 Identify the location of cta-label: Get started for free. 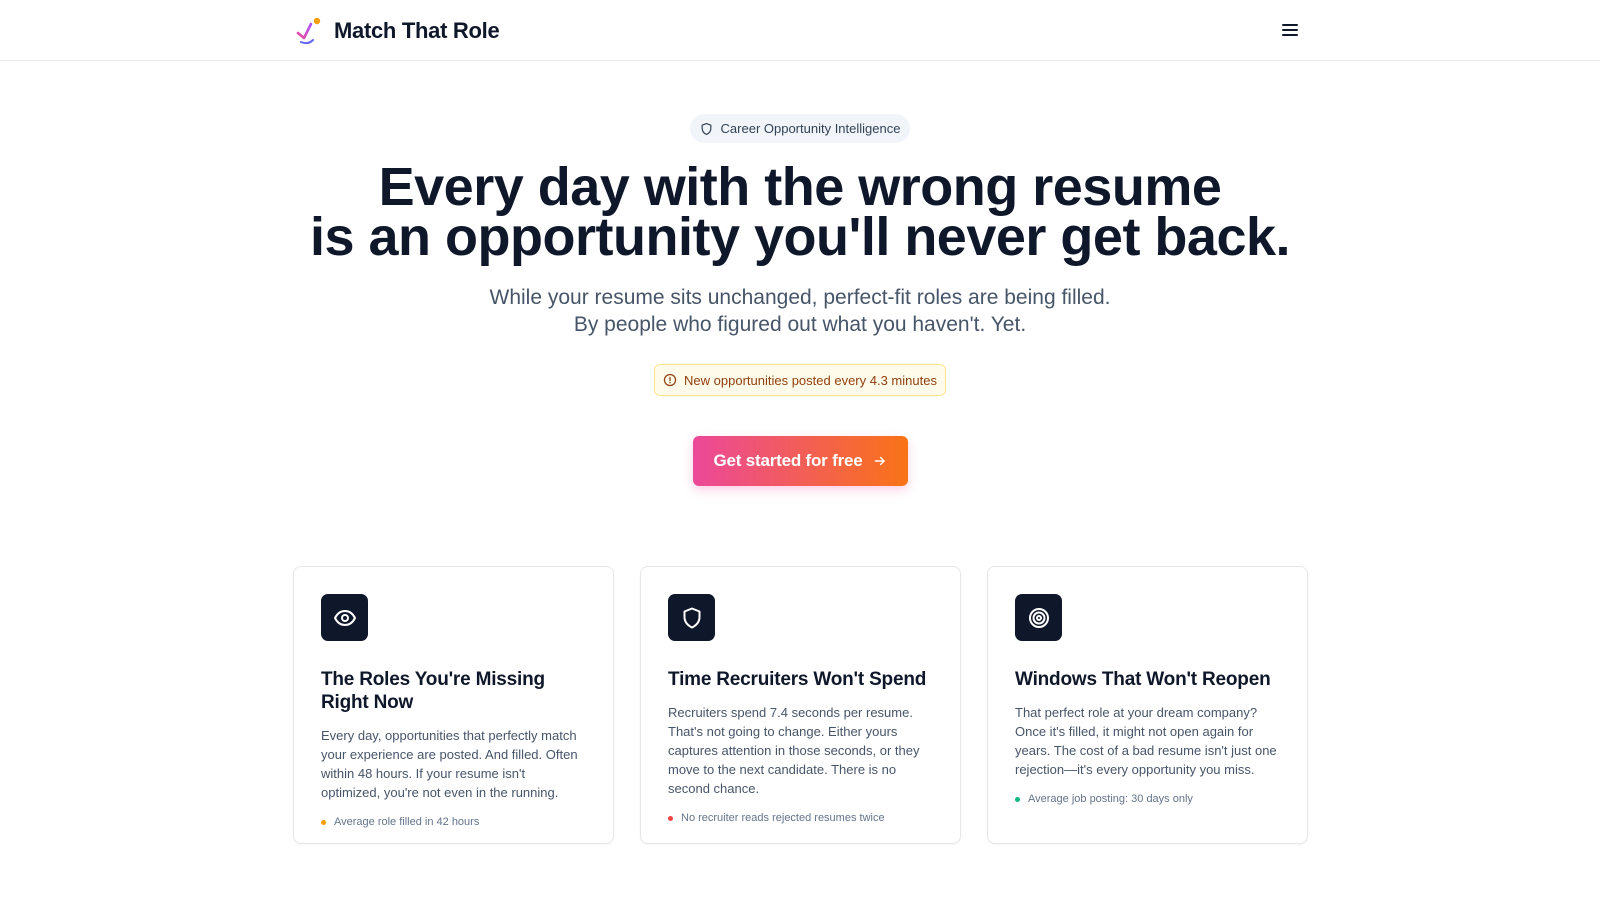
(788, 460).